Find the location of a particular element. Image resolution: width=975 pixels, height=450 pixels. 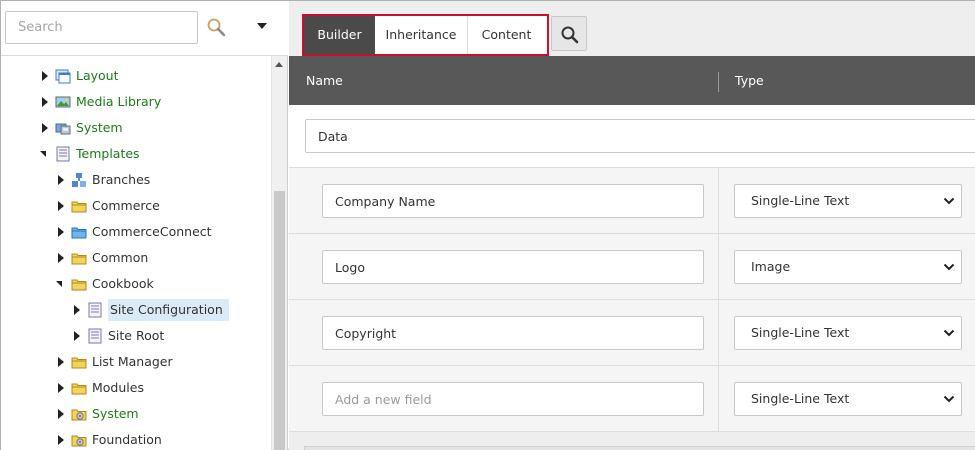

tree-item-site-configuration: Site Configuration is located at coordinates (150, 310).